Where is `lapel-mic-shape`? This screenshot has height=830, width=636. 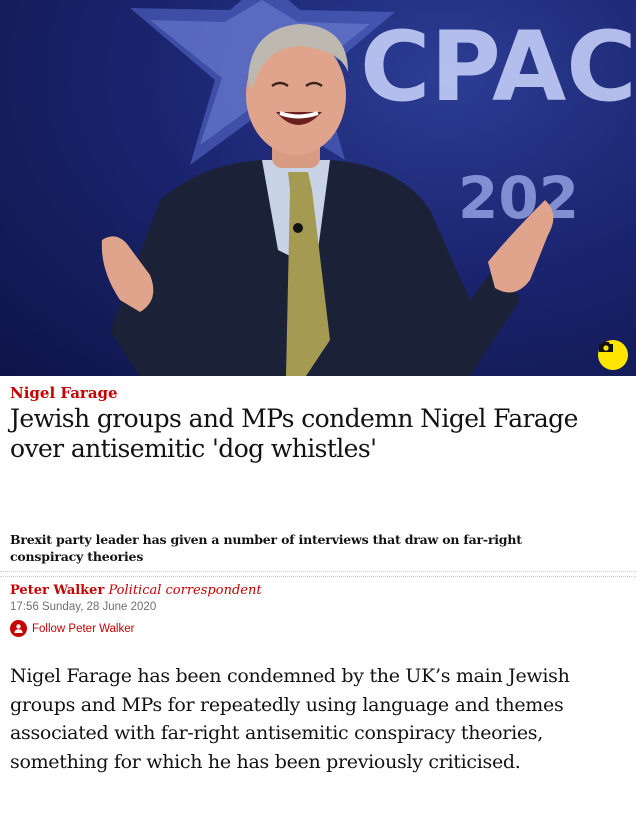 lapel-mic-shape is located at coordinates (298, 228).